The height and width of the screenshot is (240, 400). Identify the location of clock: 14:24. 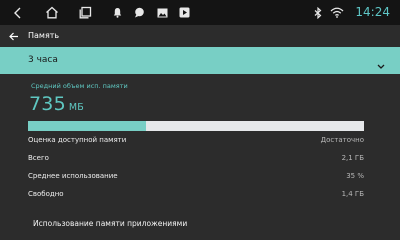
(372, 12).